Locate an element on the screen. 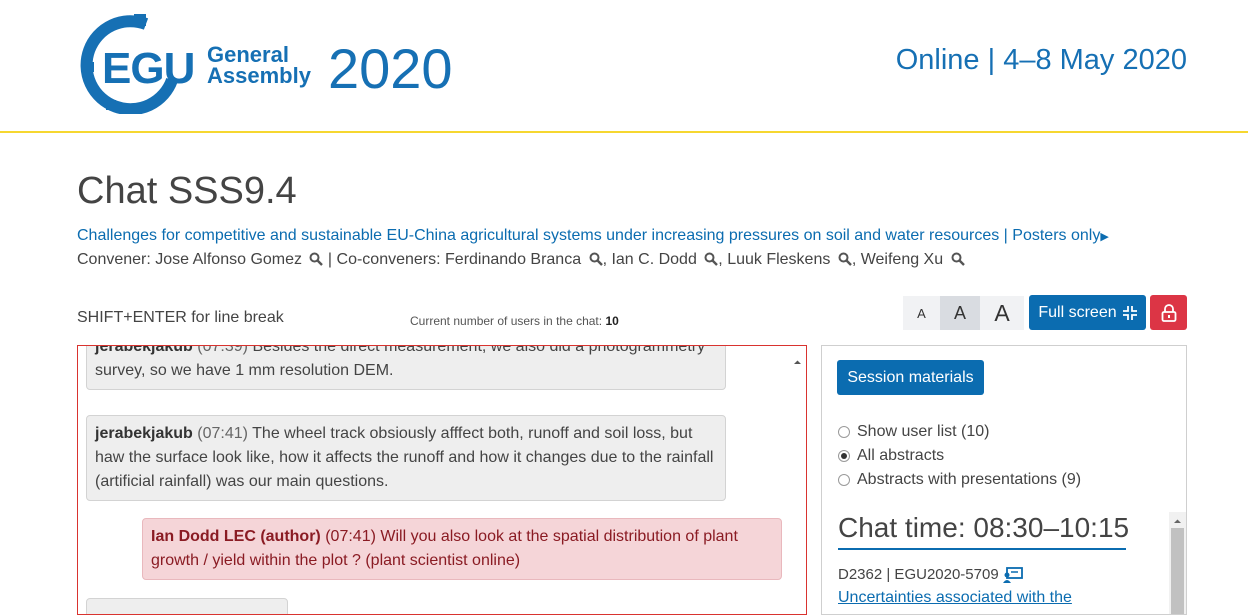 The image size is (1248, 615). radio-button-selected is located at coordinates (844, 456).